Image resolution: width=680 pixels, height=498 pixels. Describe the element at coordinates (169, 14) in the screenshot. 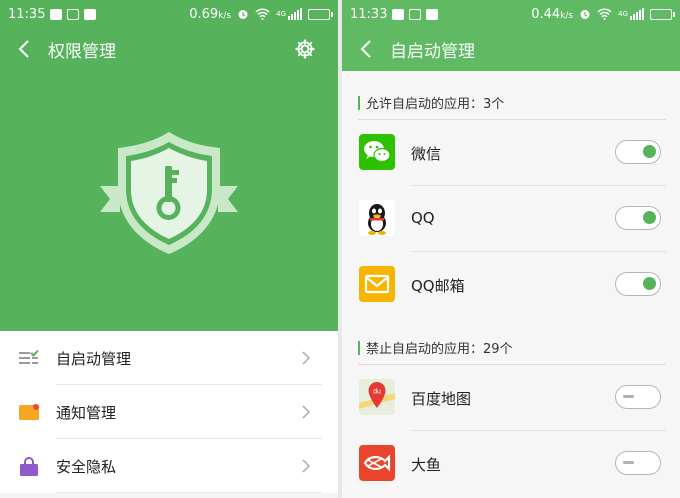

I see `status-bar: 11:35 0.69k/s 4G` at that location.